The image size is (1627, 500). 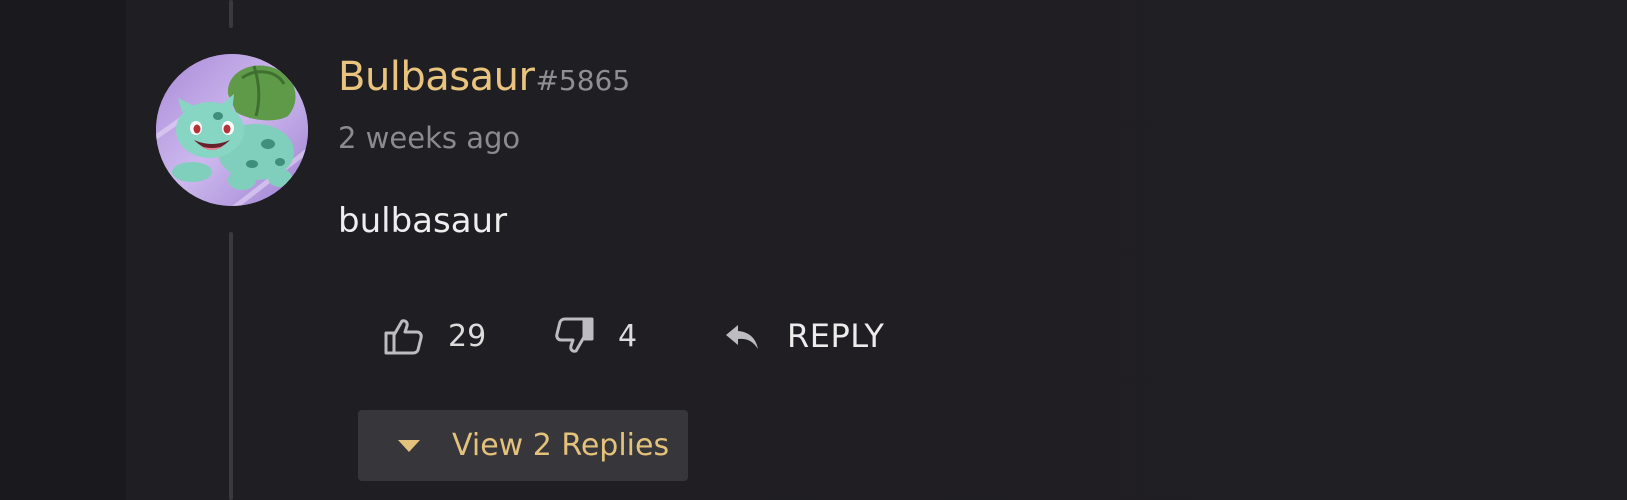 I want to click on view-replies-label: View 2 Replies, so click(x=561, y=445).